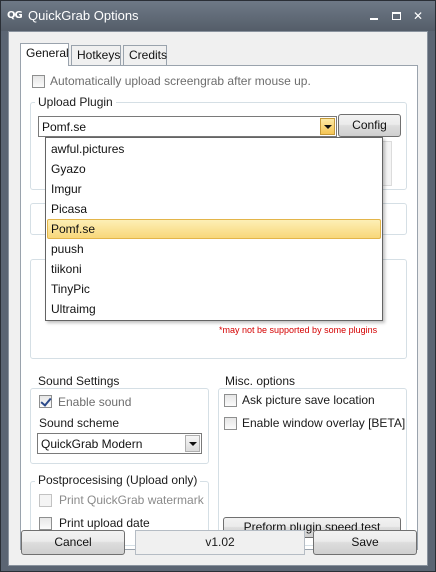  What do you see at coordinates (148, 55) in the screenshot?
I see `tab-credits-label: Credits` at bounding box center [148, 55].